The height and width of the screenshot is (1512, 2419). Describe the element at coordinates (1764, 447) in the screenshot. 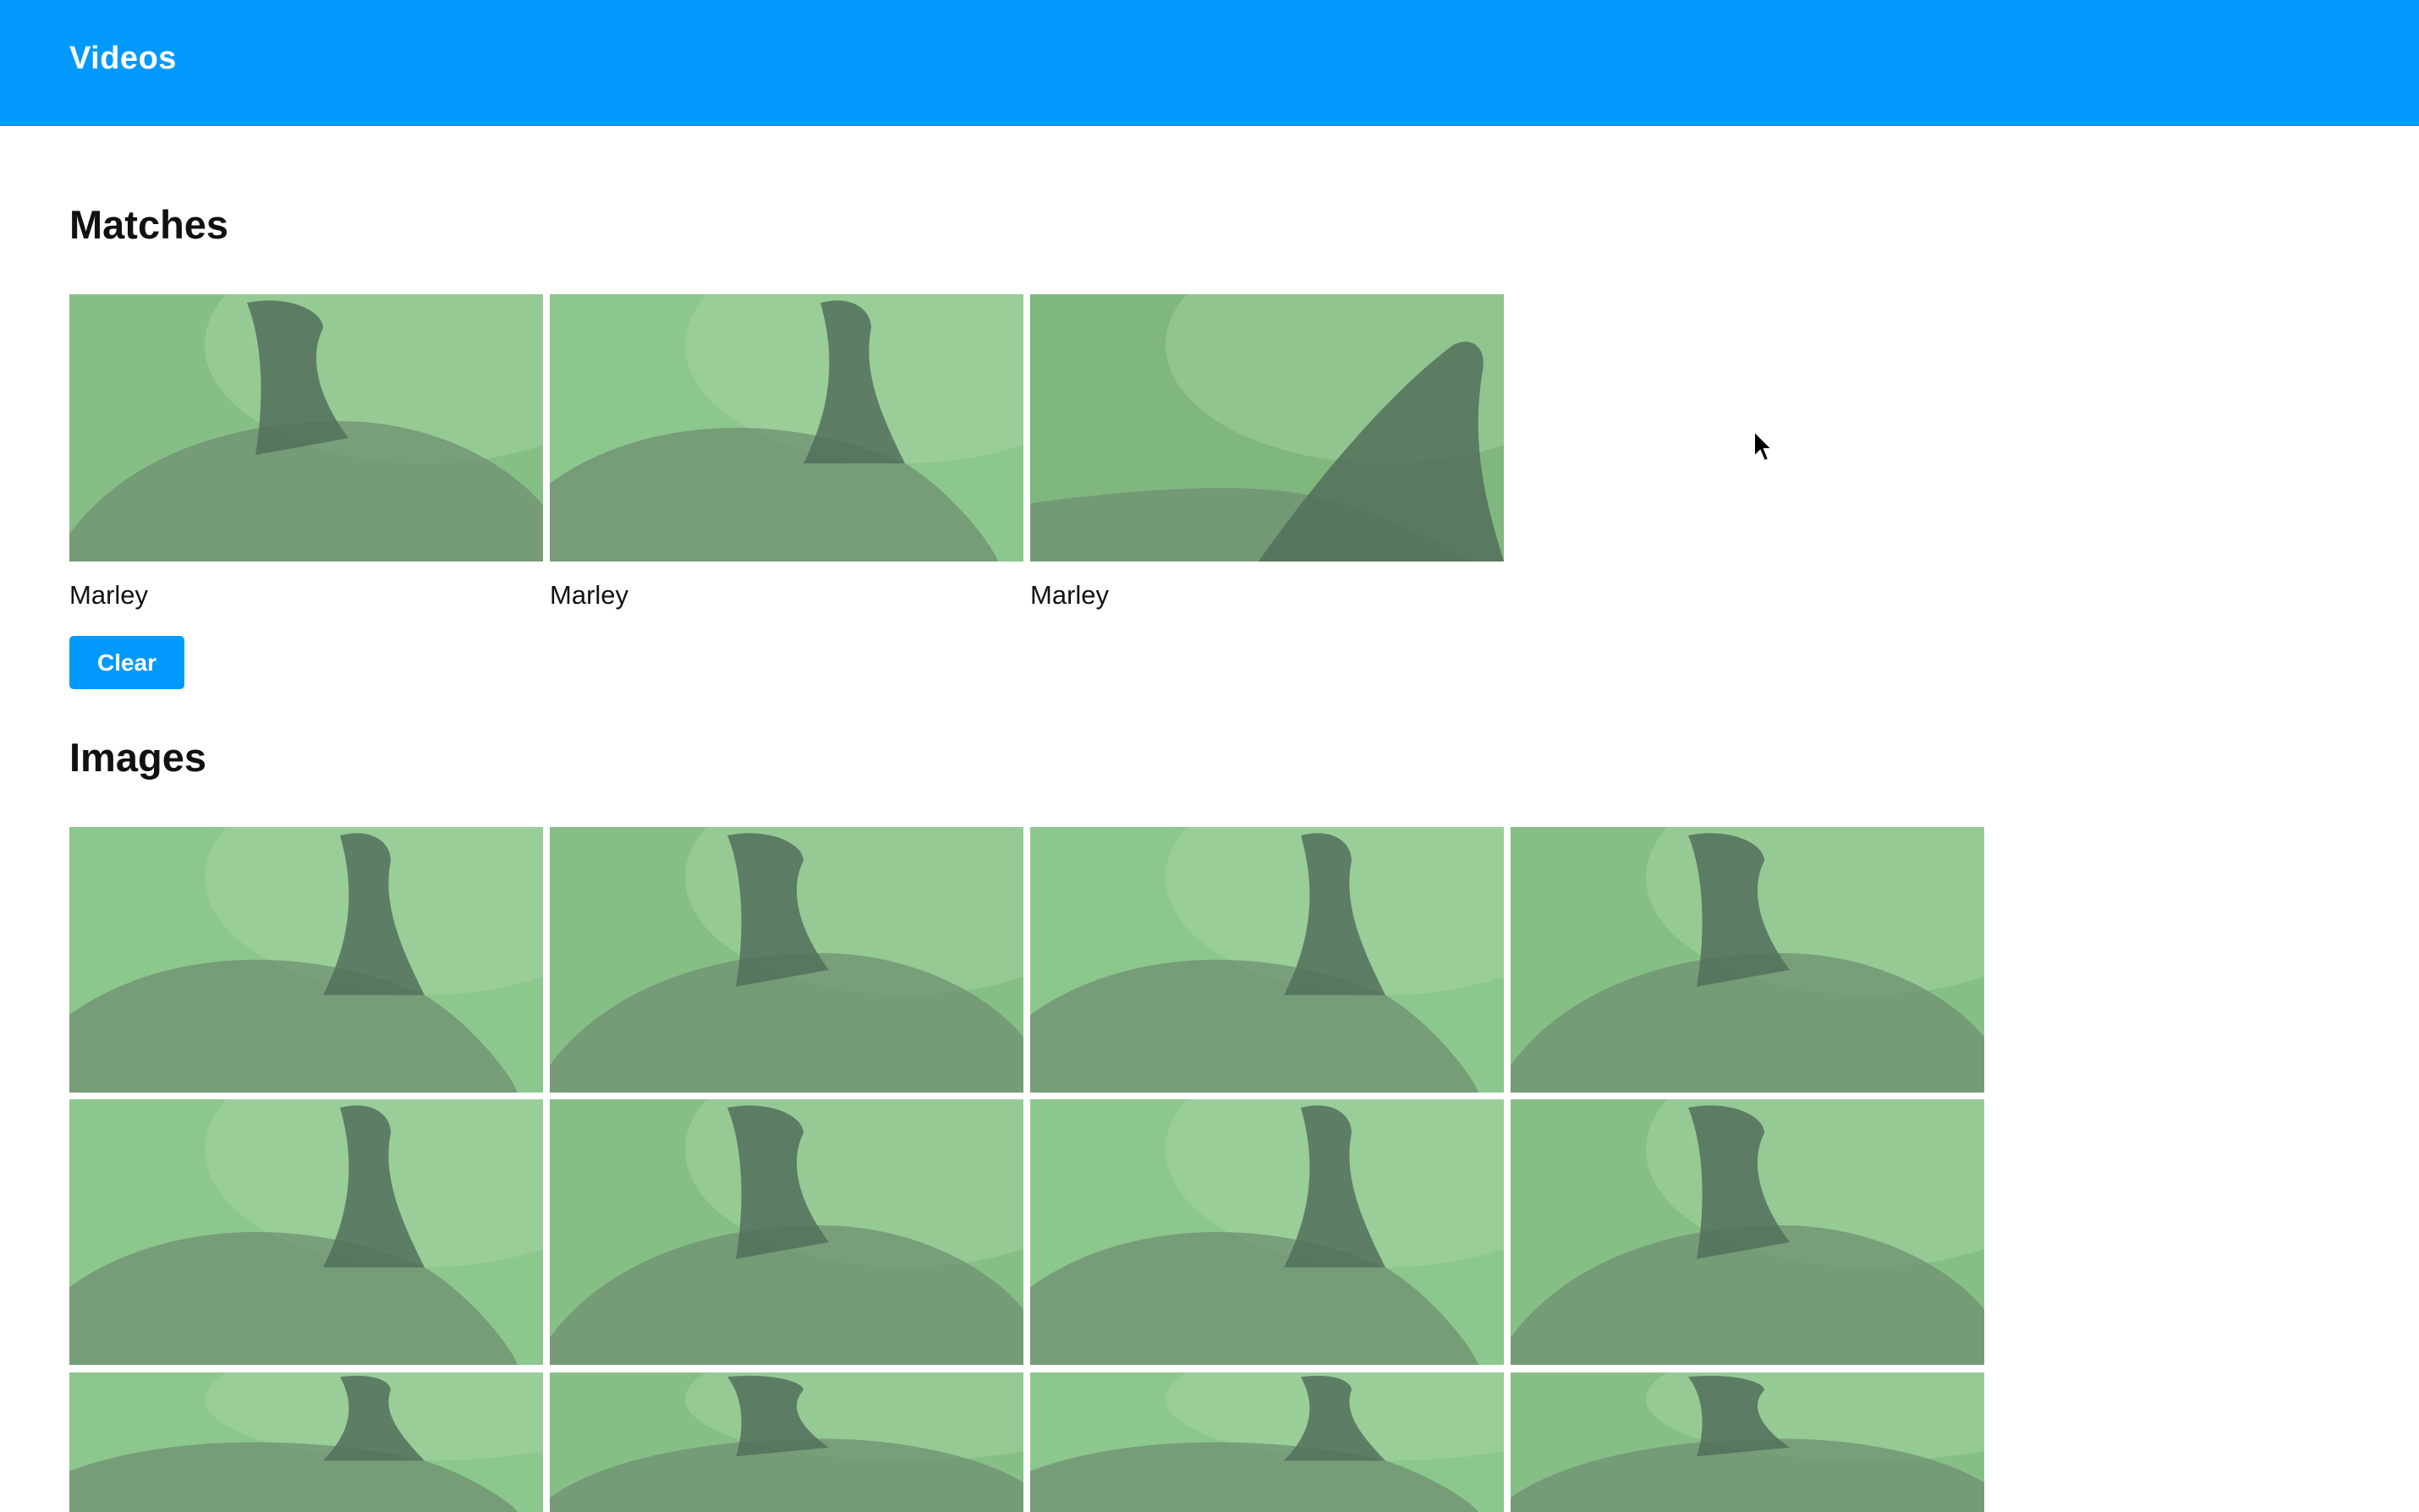

I see `mouse-pointer-icon` at that location.